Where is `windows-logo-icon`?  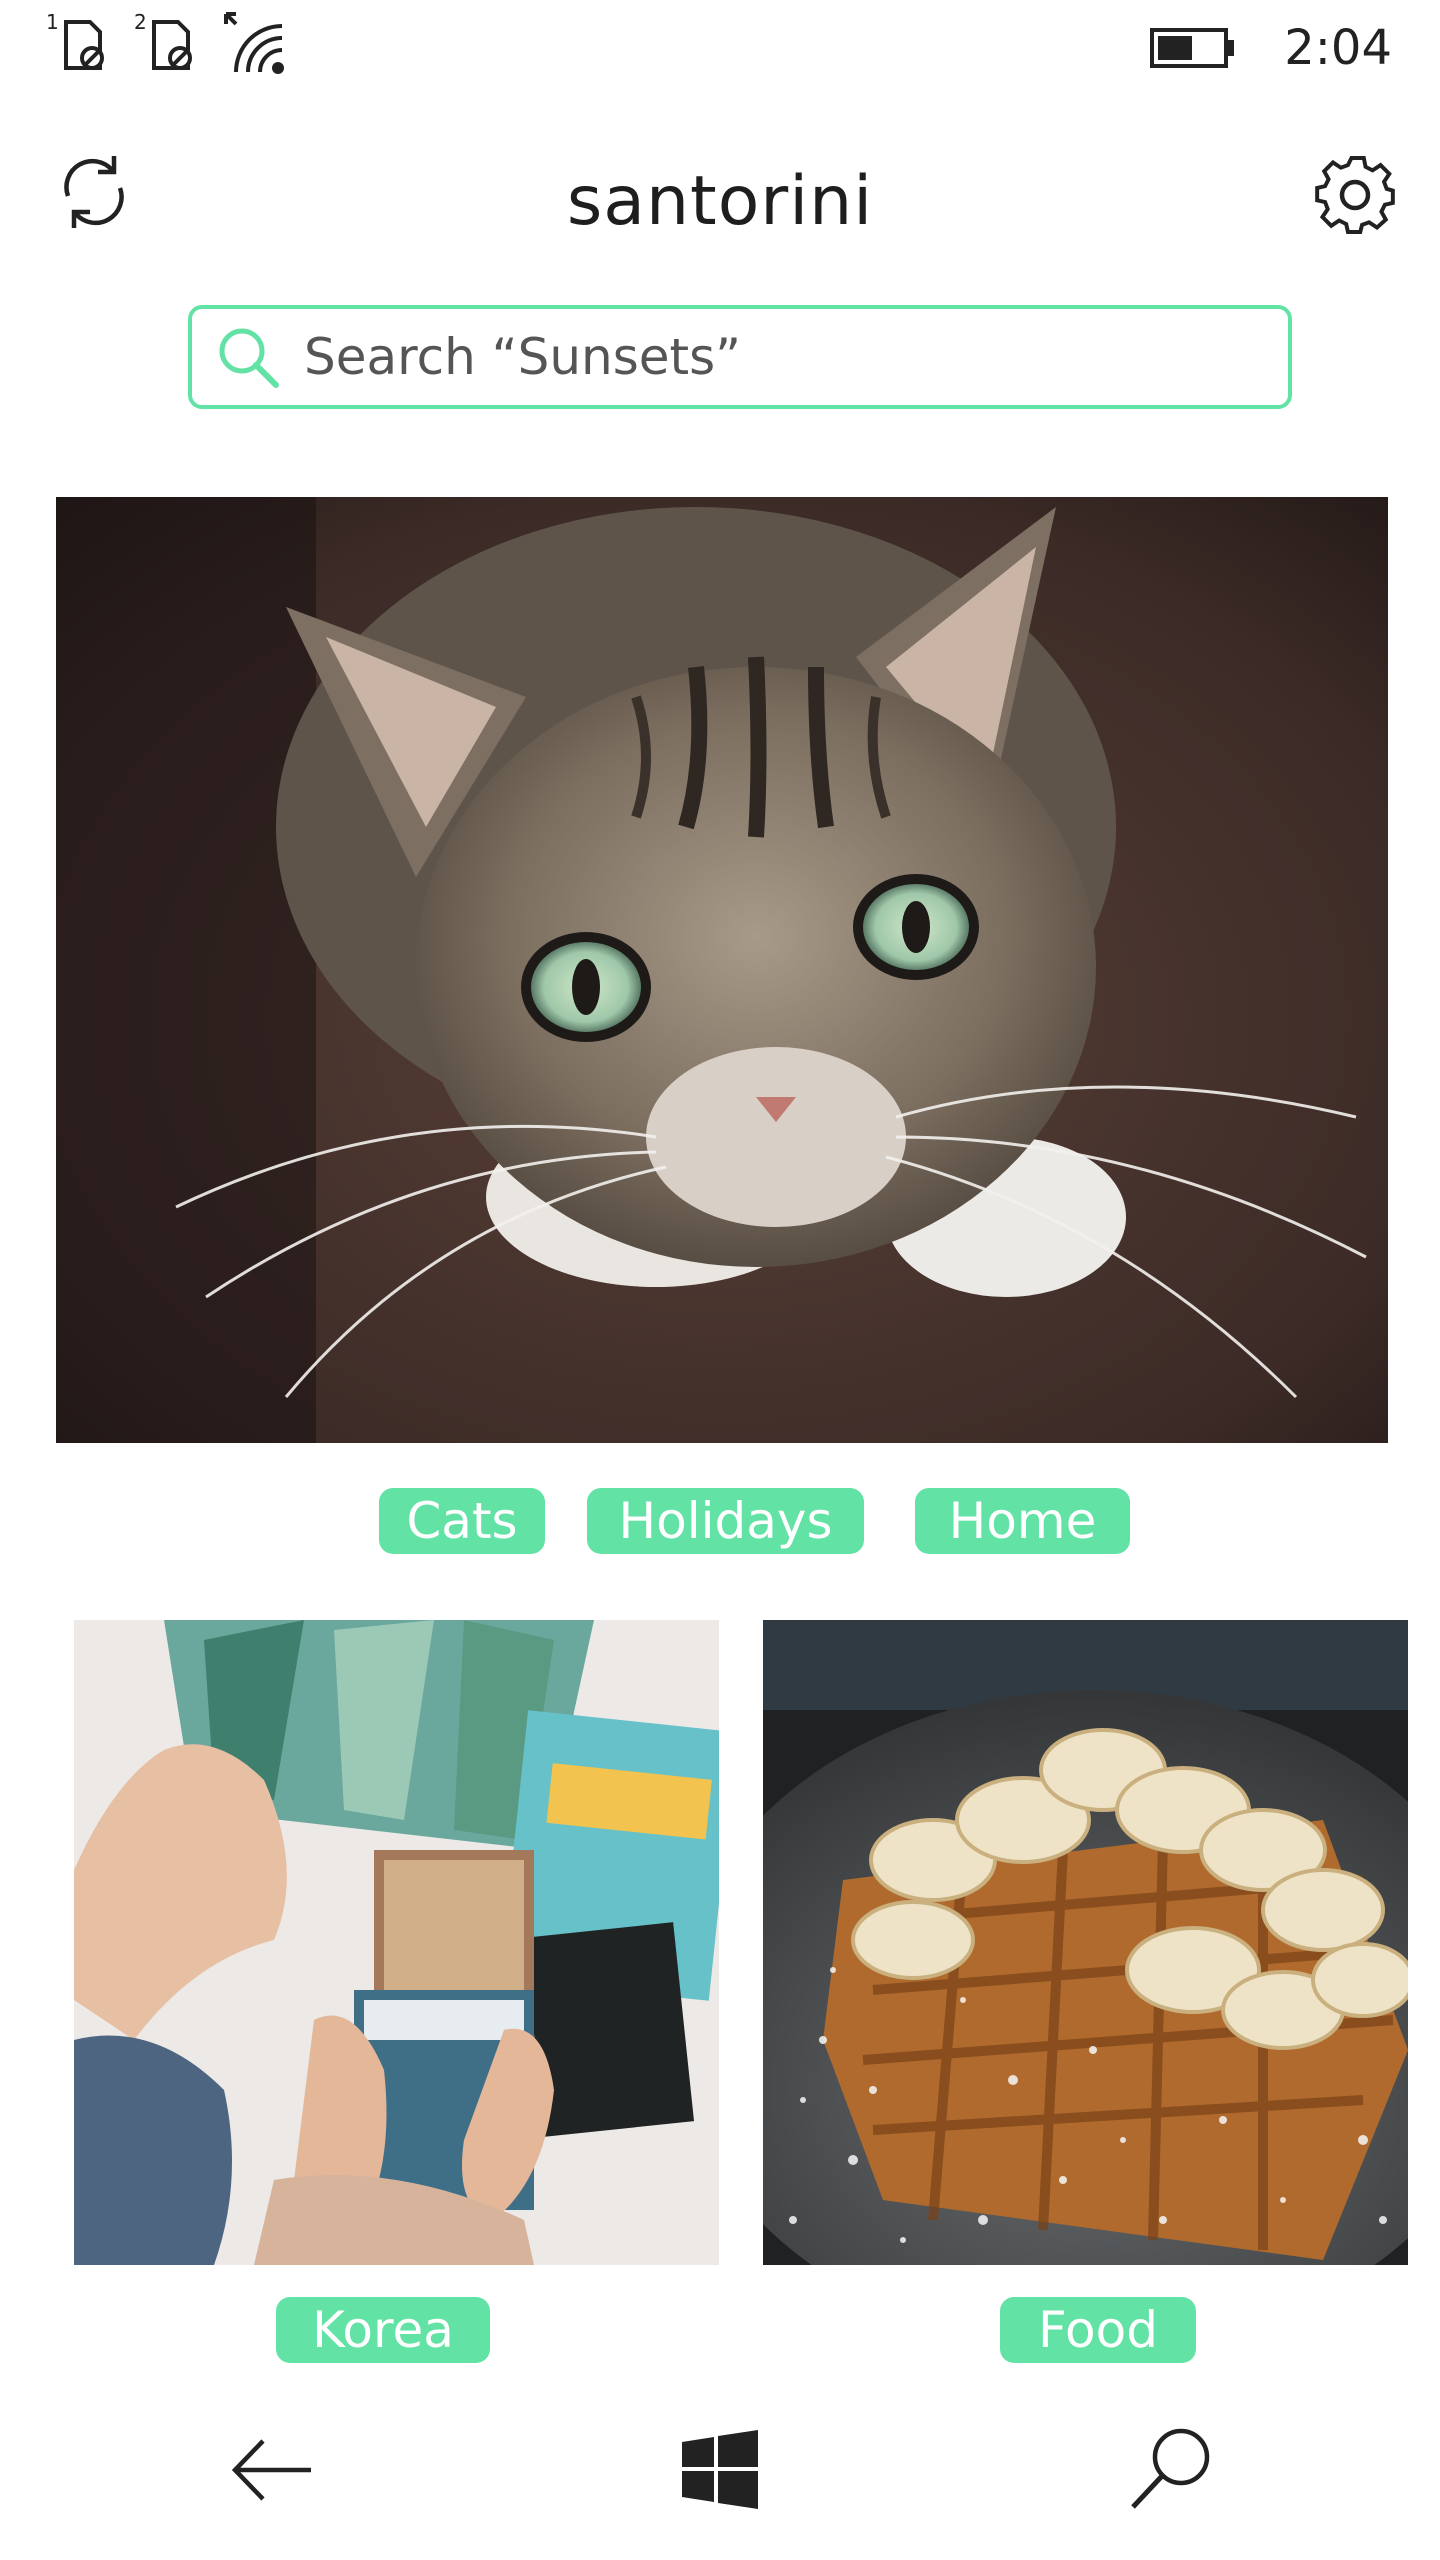 windows-logo-icon is located at coordinates (720, 2469).